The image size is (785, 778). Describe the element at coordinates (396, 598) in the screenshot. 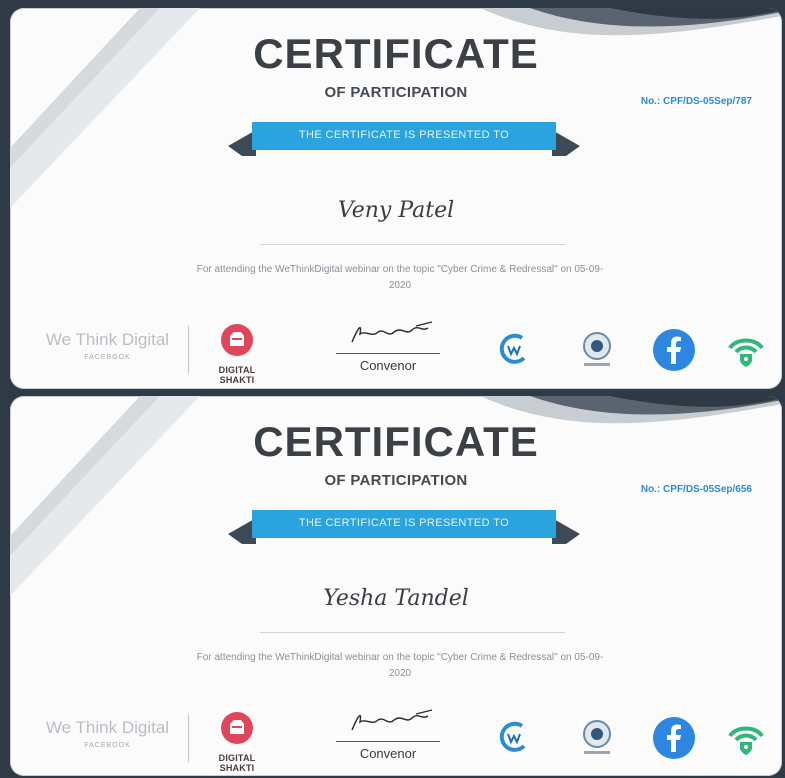

I see `recipient-name: Yesha Tandel` at that location.